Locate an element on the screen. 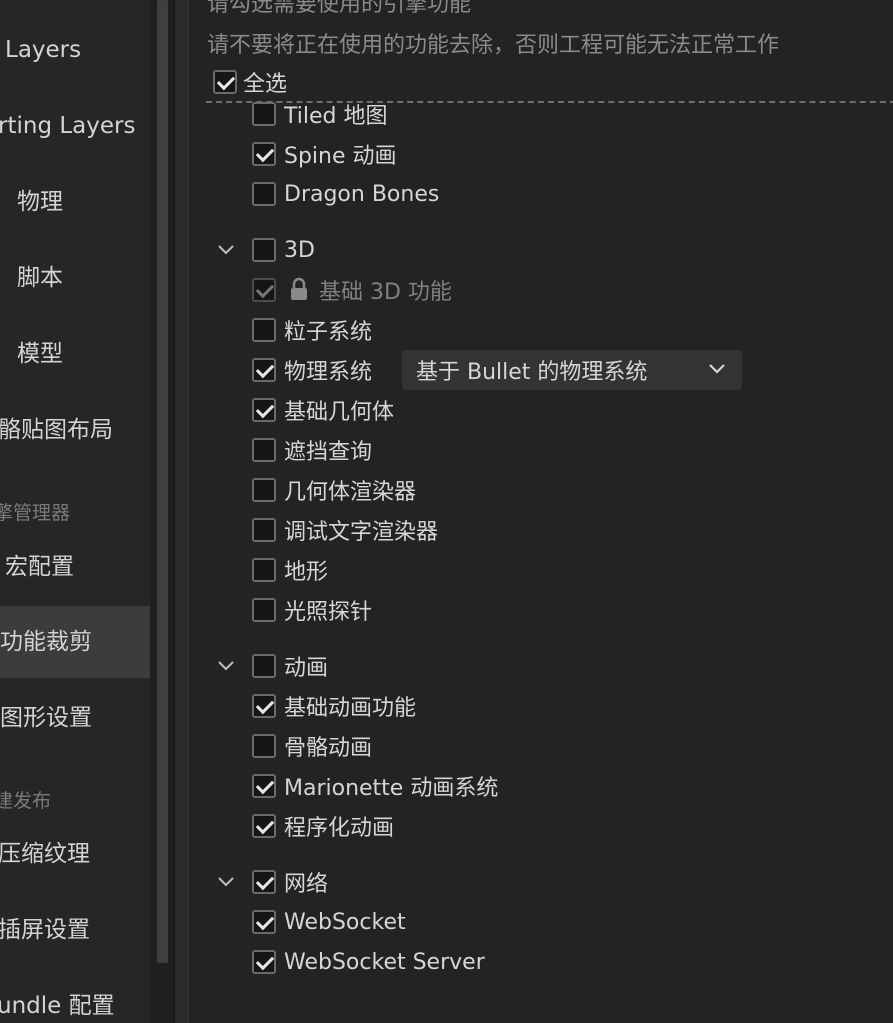 This screenshot has width=893, height=1023. sidebar-item-scripts: 脚本 is located at coordinates (83, 278).